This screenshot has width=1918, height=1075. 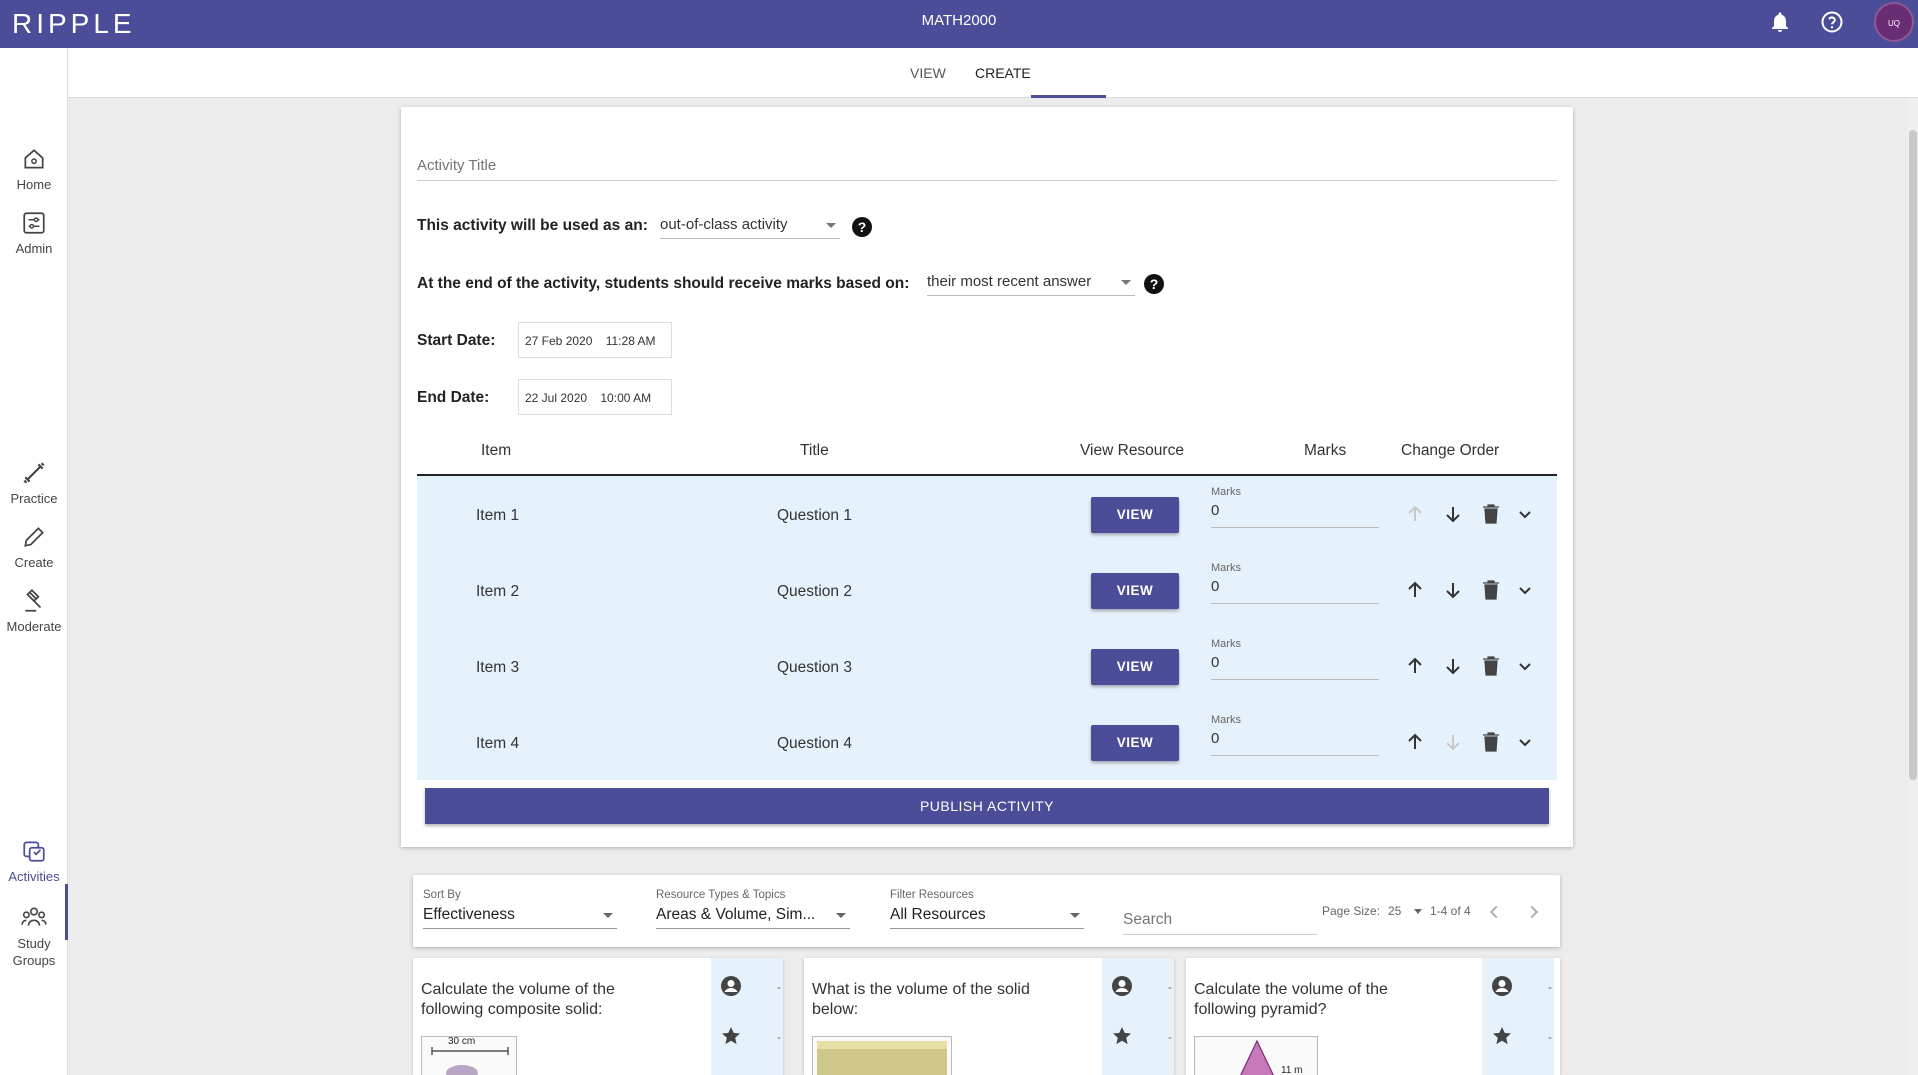 What do you see at coordinates (33, 600) in the screenshot?
I see `gavel-icon` at bounding box center [33, 600].